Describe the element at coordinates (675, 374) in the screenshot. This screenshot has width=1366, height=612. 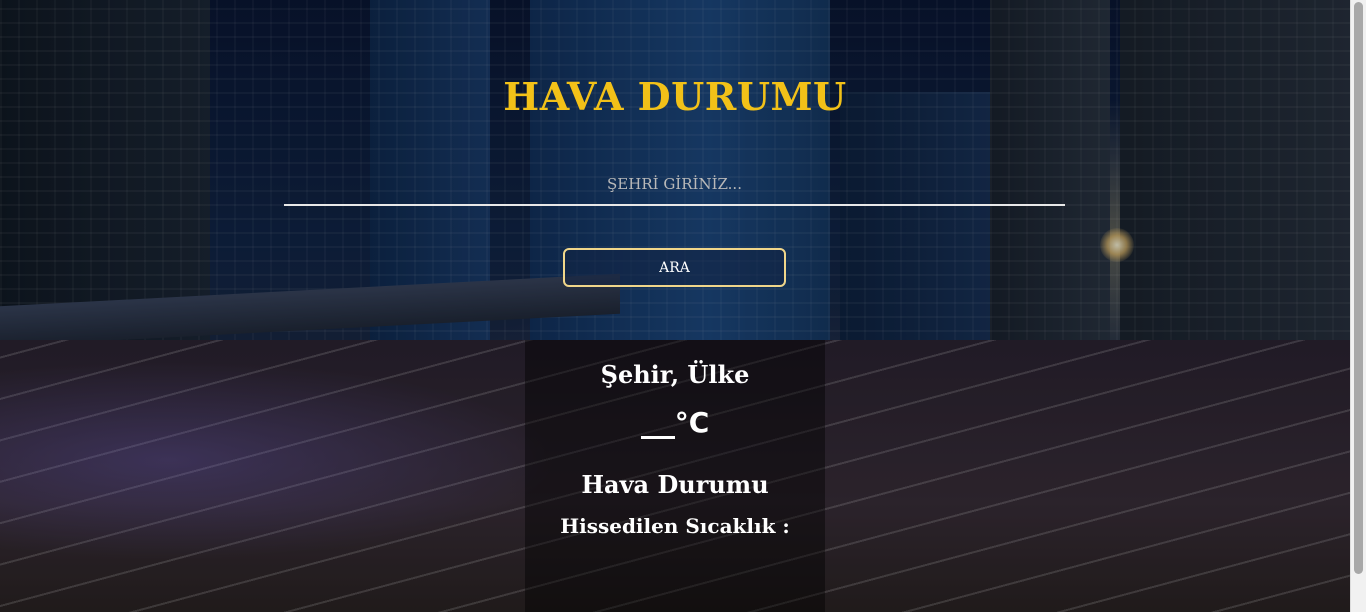
I see `city-country-label: Şehir, Ülke` at that location.